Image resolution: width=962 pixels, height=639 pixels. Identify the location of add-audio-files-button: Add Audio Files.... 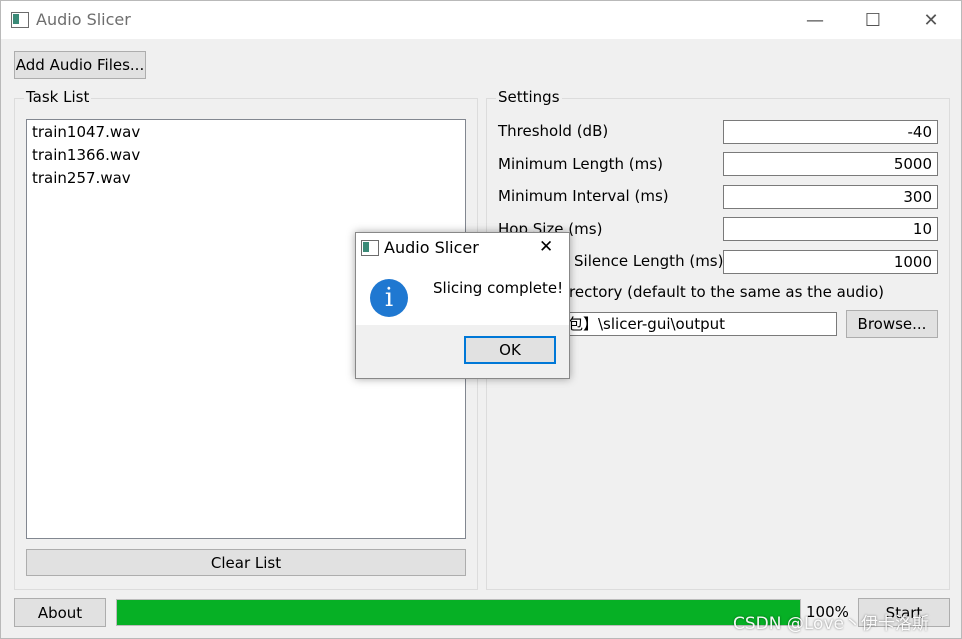
(80, 65).